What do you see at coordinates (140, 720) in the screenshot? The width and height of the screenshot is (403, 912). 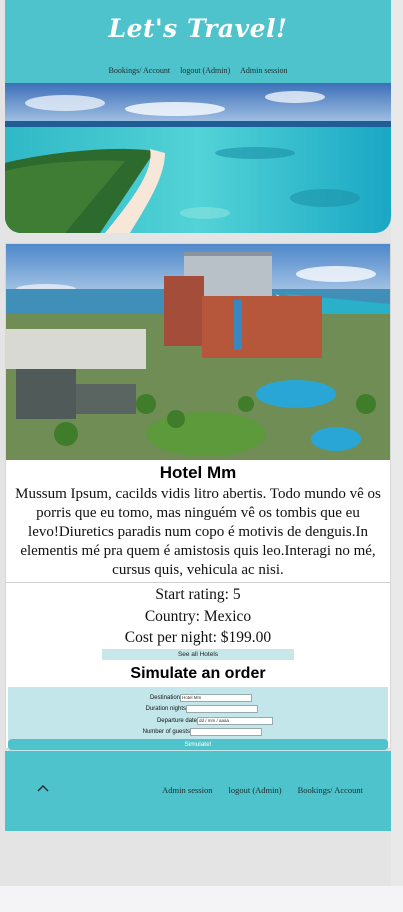 I see `departure-row: Departure date dd / mm / aaaa` at bounding box center [140, 720].